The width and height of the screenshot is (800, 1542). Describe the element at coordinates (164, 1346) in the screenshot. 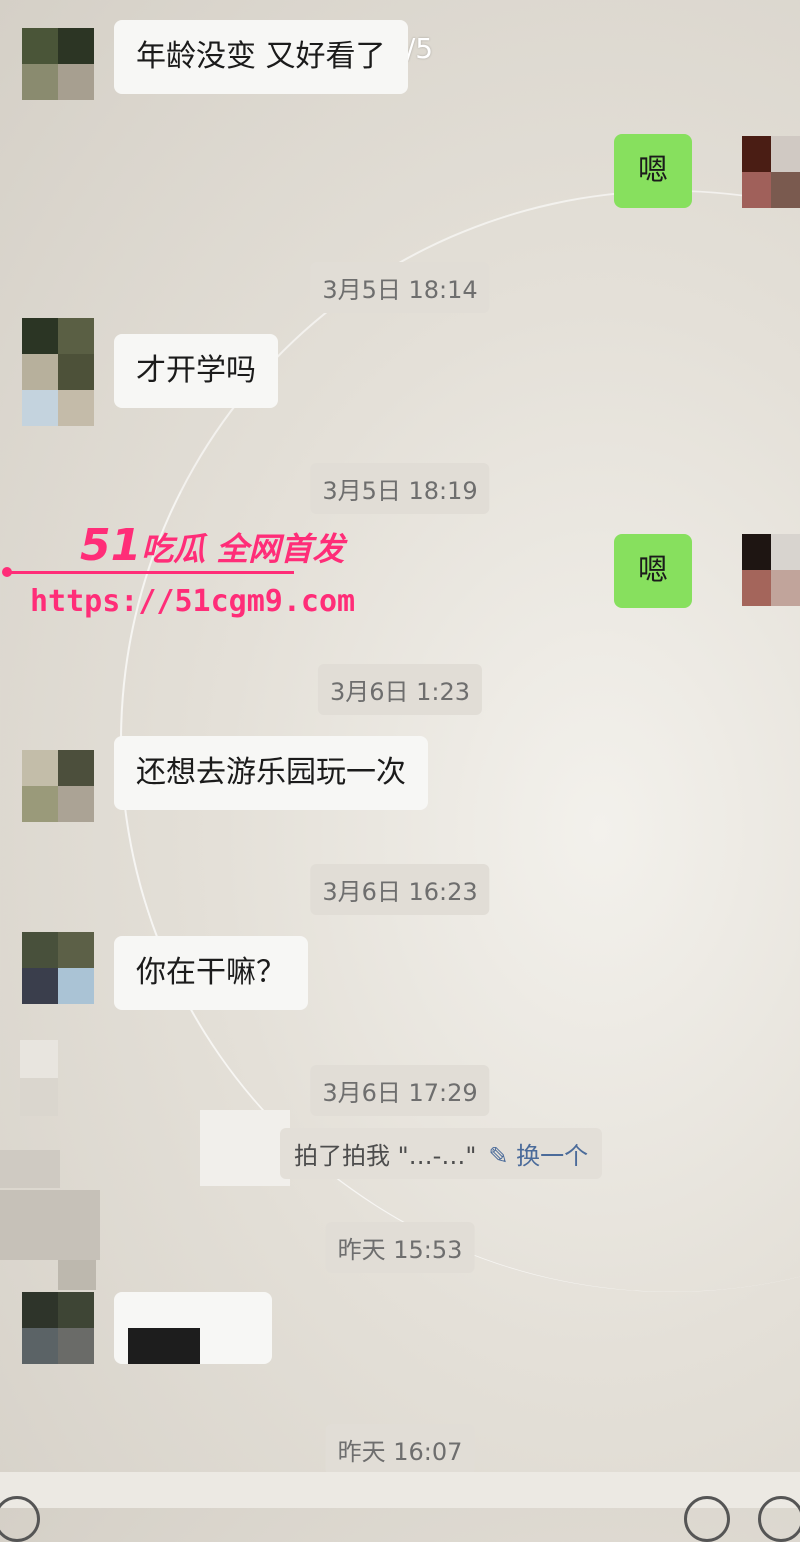

I see `redacted-block` at that location.